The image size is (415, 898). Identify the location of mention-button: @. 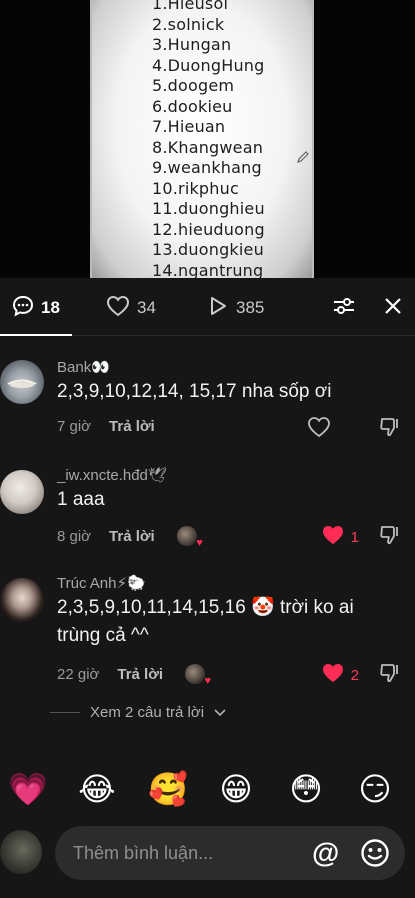
(327, 853).